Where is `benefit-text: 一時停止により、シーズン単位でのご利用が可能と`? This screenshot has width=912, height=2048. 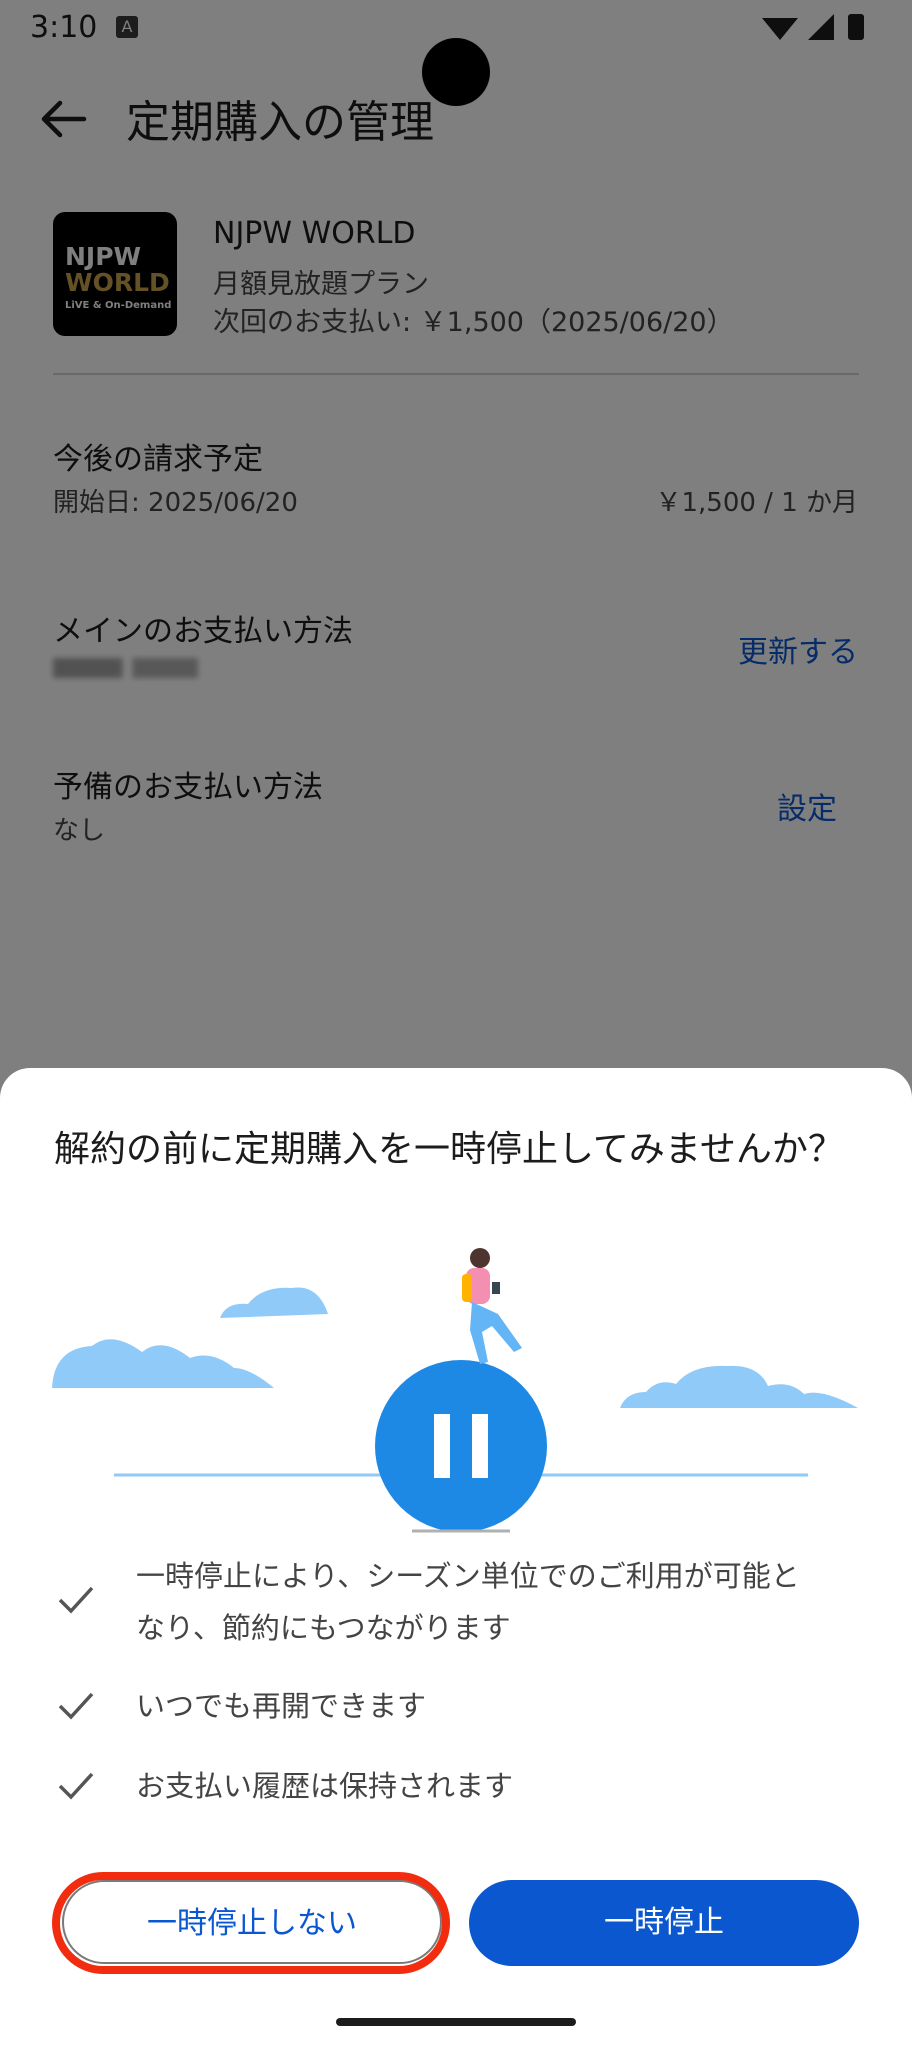
benefit-text: 一時停止により、シーズン単位でのご利用が可能と is located at coordinates (468, 1576).